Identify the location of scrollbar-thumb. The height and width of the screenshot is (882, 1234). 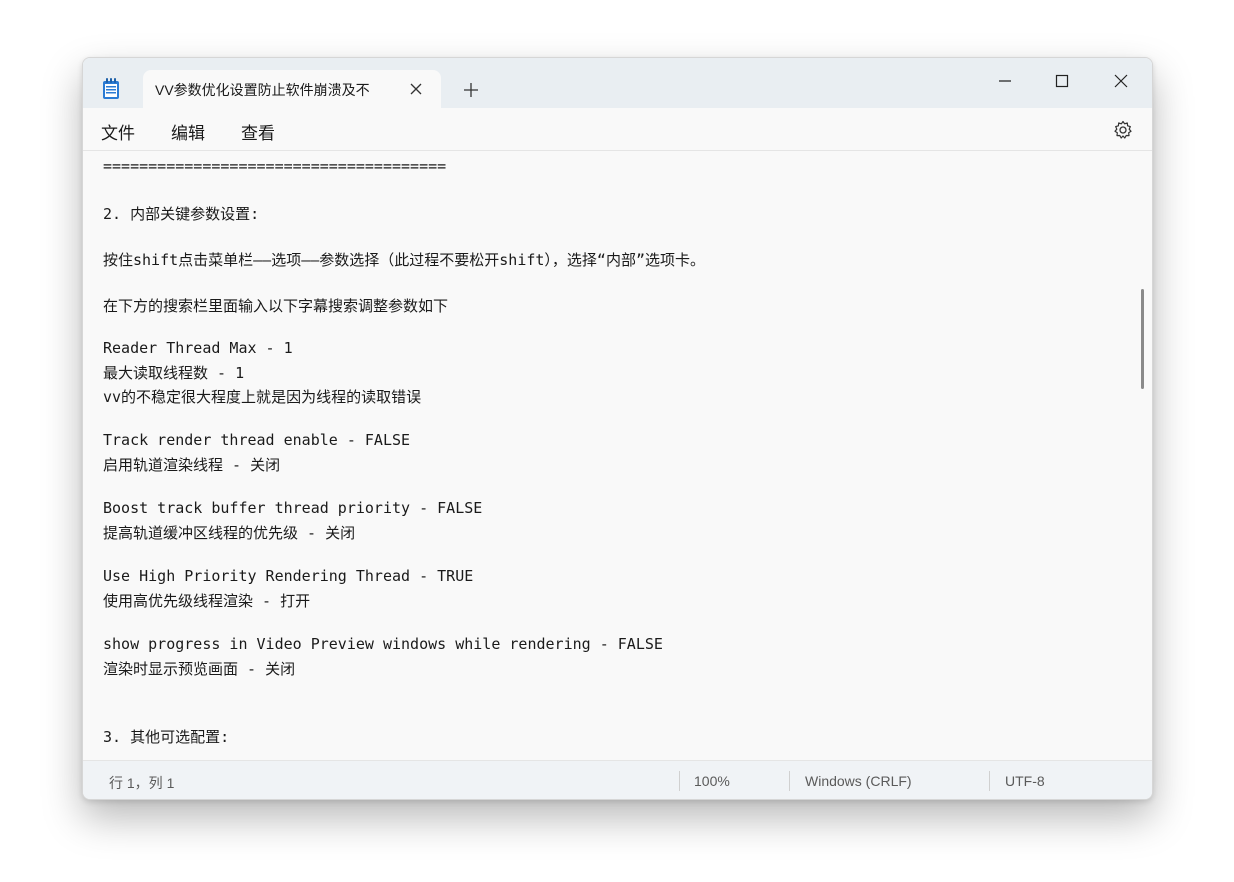
(1142, 339).